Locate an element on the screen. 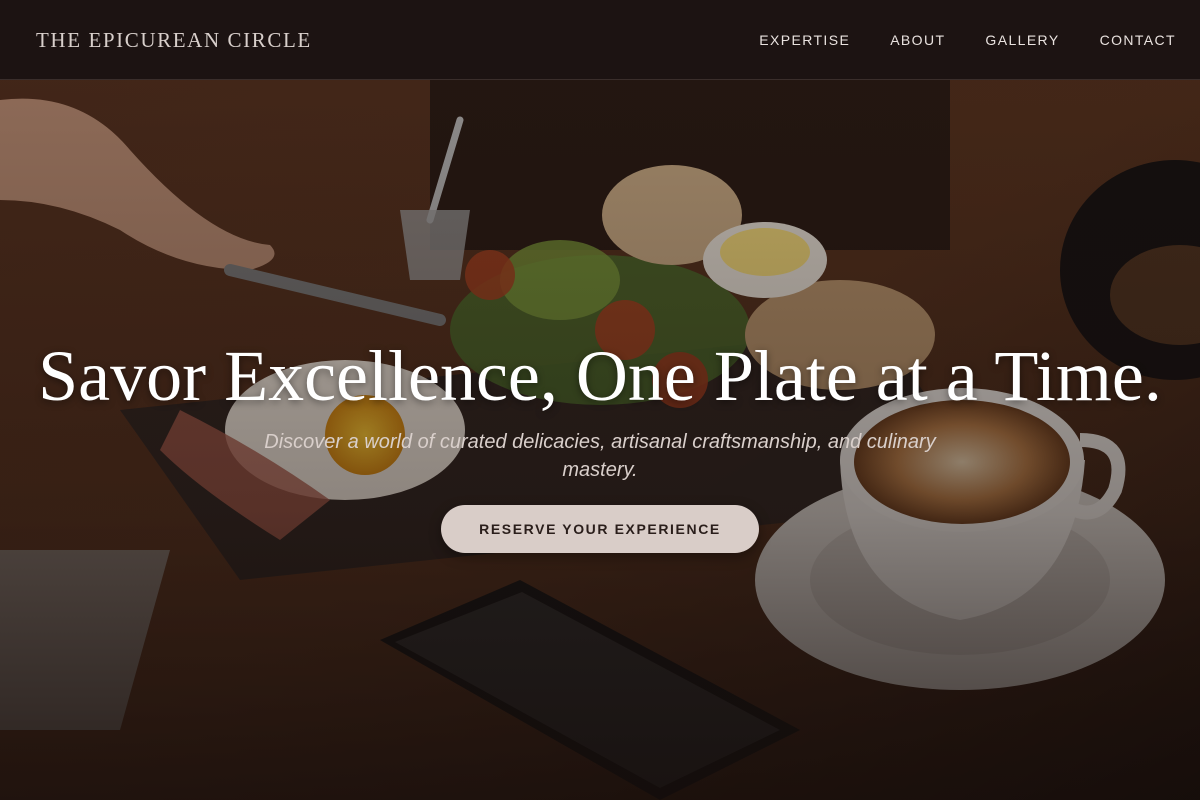 The height and width of the screenshot is (800, 1200). reserve-button: RESERVE YOUR EXPERIENCE is located at coordinates (600, 529).